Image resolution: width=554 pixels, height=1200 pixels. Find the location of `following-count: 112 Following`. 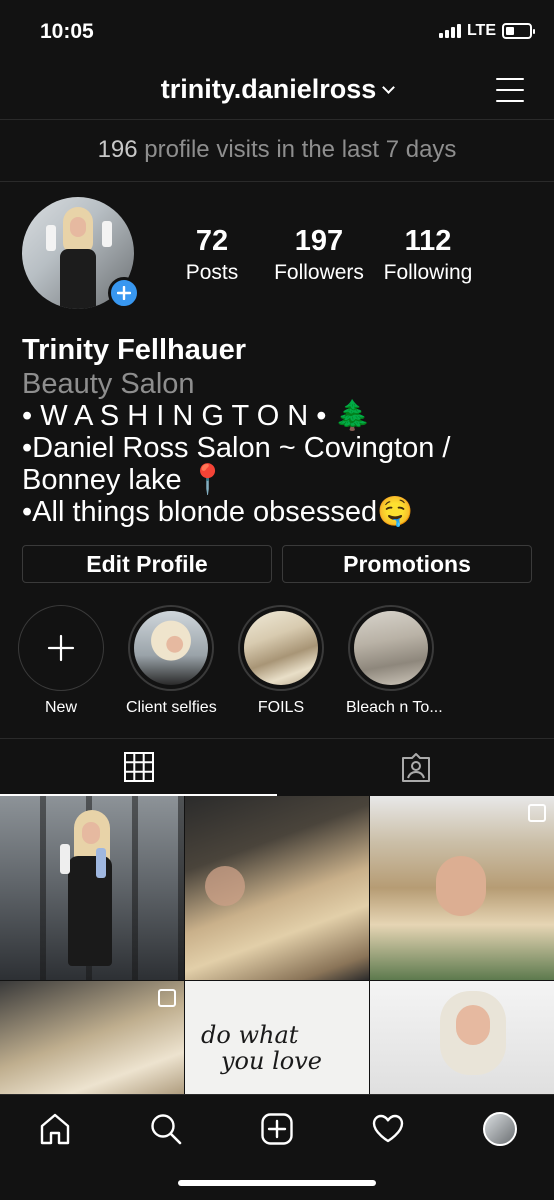

following-count: 112 Following is located at coordinates (428, 256).